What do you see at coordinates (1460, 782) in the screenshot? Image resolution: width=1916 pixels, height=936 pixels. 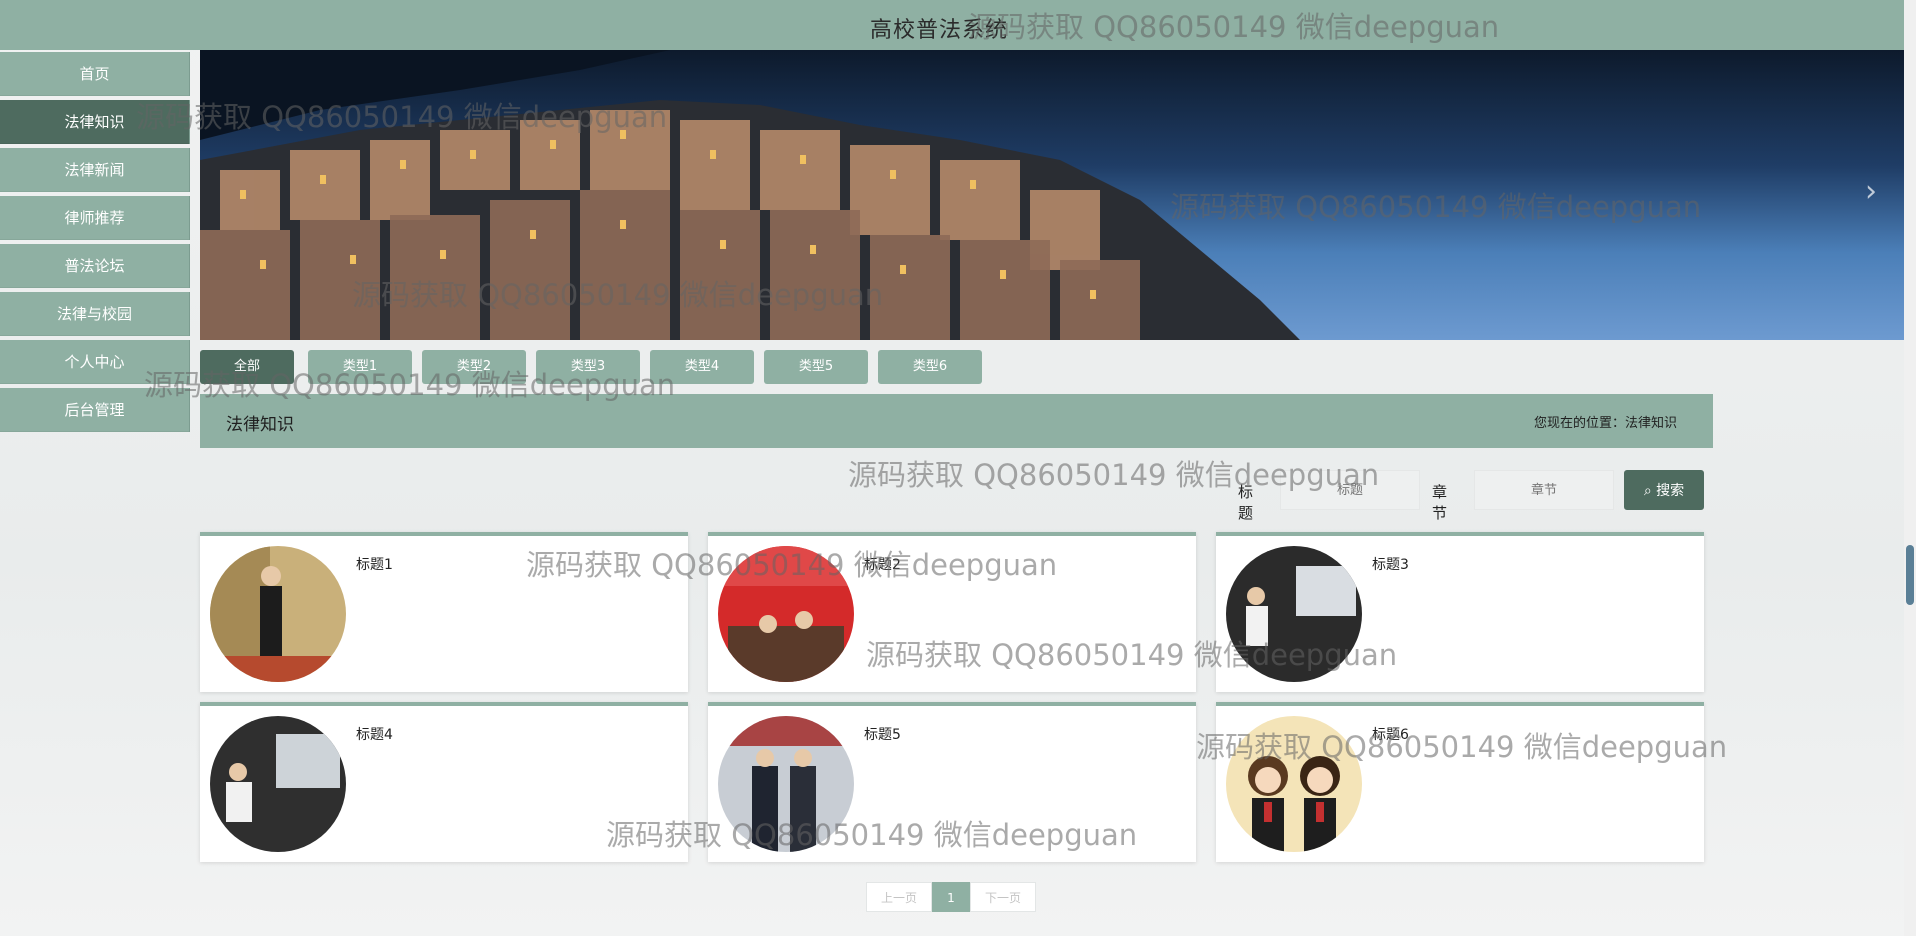 I see `knowledge-card: 标题6` at bounding box center [1460, 782].